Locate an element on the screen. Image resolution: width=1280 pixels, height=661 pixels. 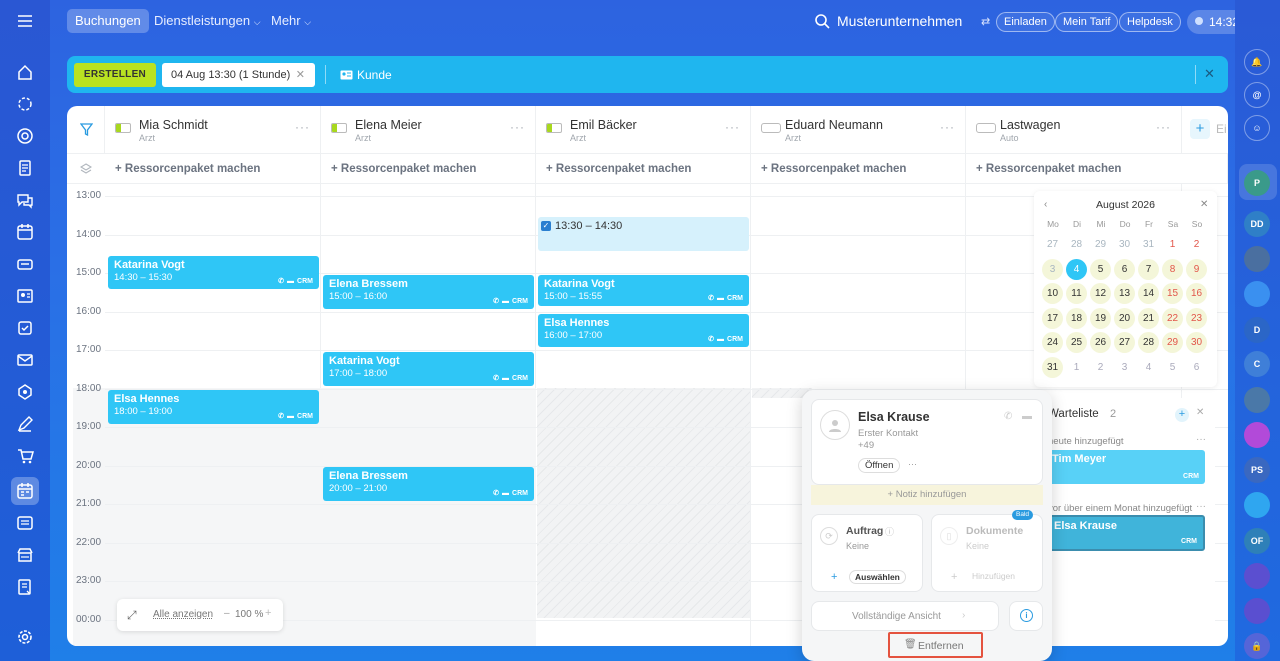
booking-event: Katarina Vogt 15:00 – 15:55 ✆ ▬ CRM is located at coordinates (643, 290).